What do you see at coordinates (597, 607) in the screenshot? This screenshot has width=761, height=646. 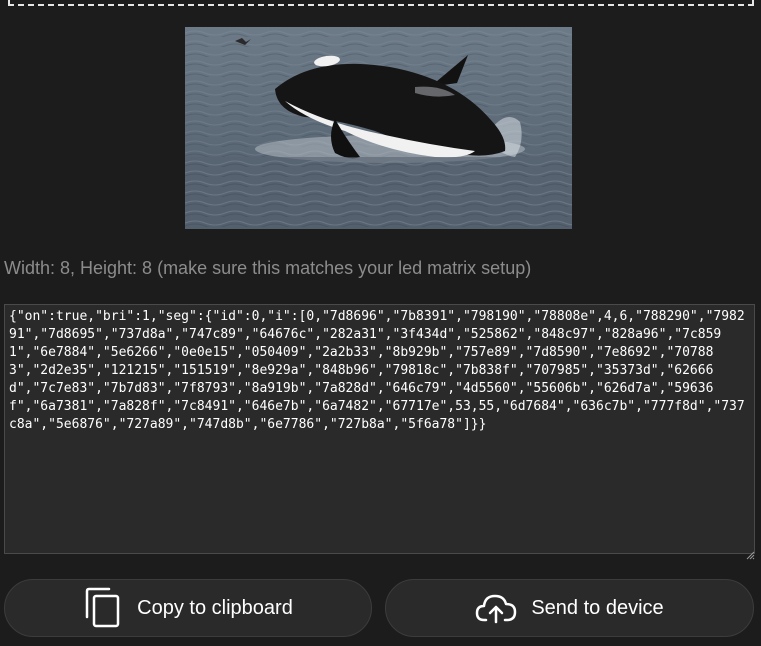 I see `send-to-device-label: Send to device` at bounding box center [597, 607].